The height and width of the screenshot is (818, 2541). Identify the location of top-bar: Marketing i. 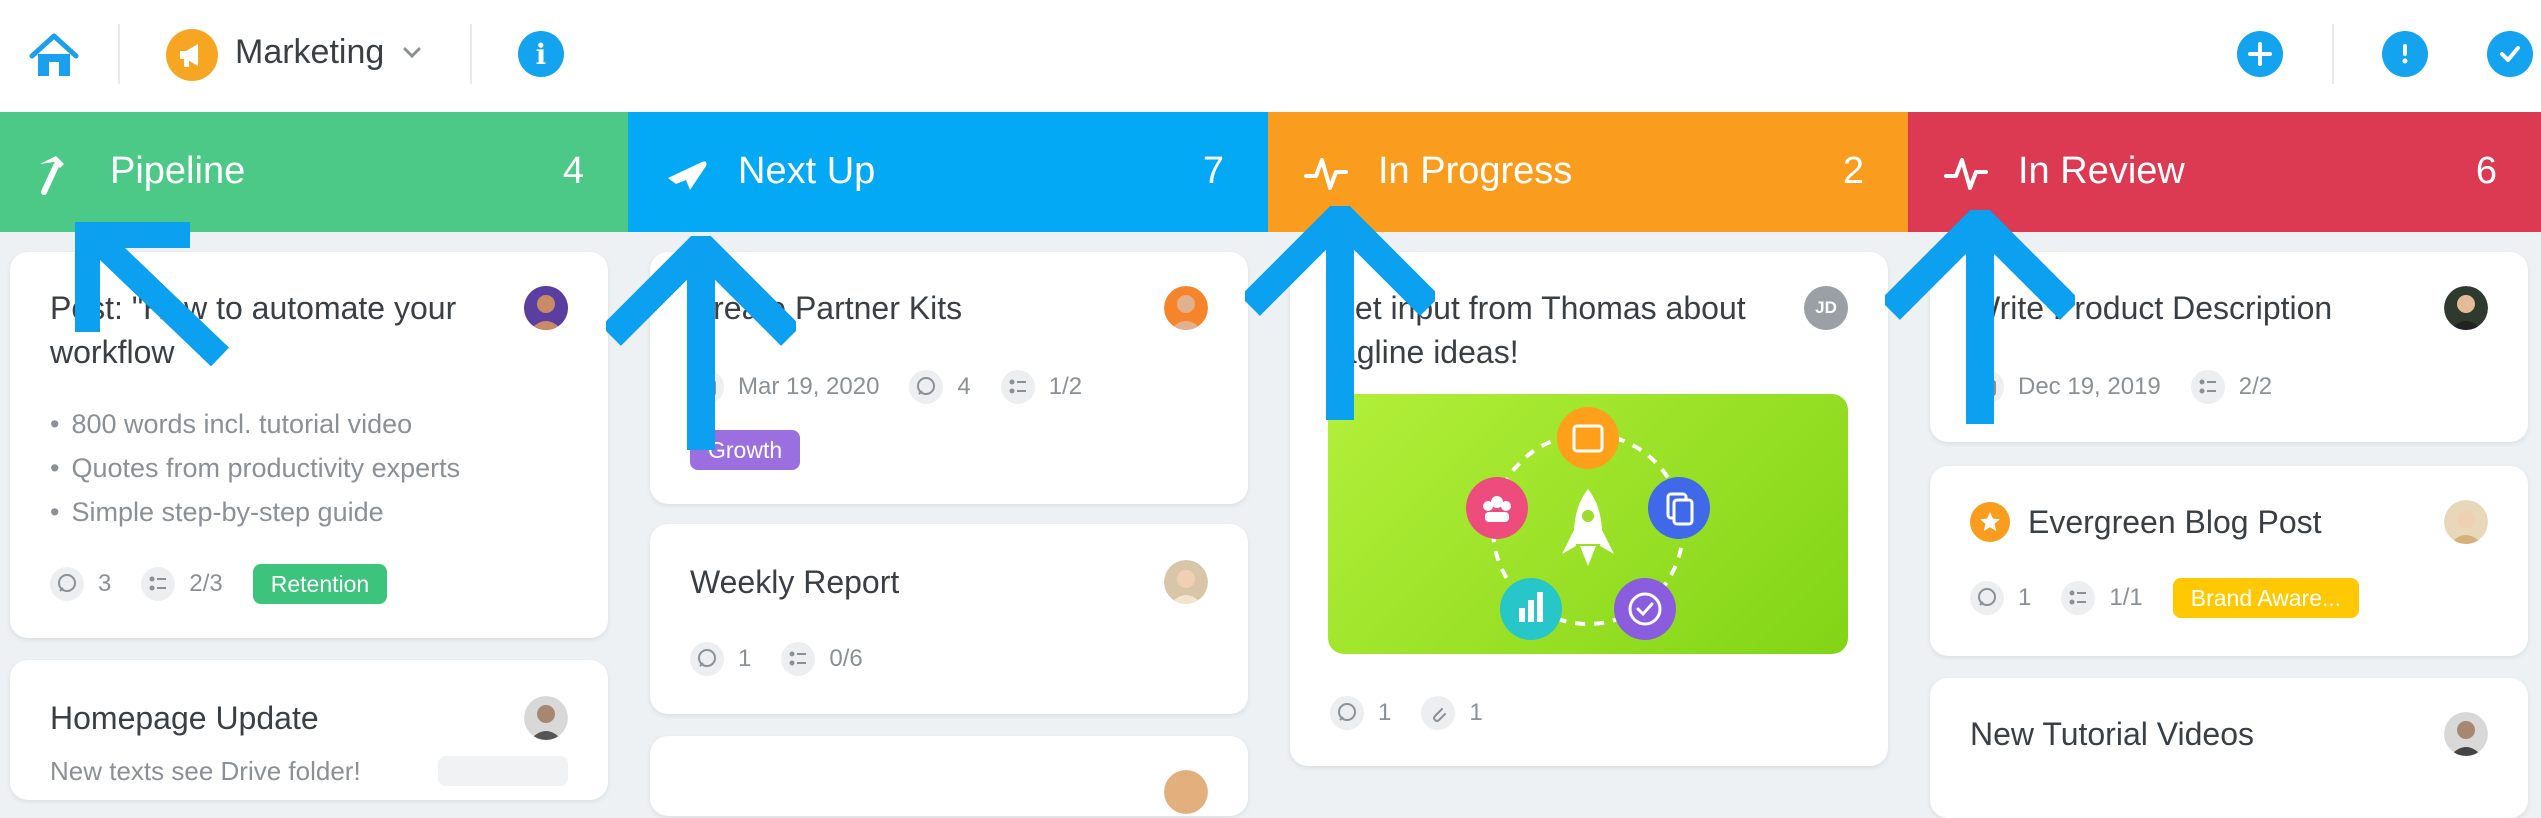
(1270, 56).